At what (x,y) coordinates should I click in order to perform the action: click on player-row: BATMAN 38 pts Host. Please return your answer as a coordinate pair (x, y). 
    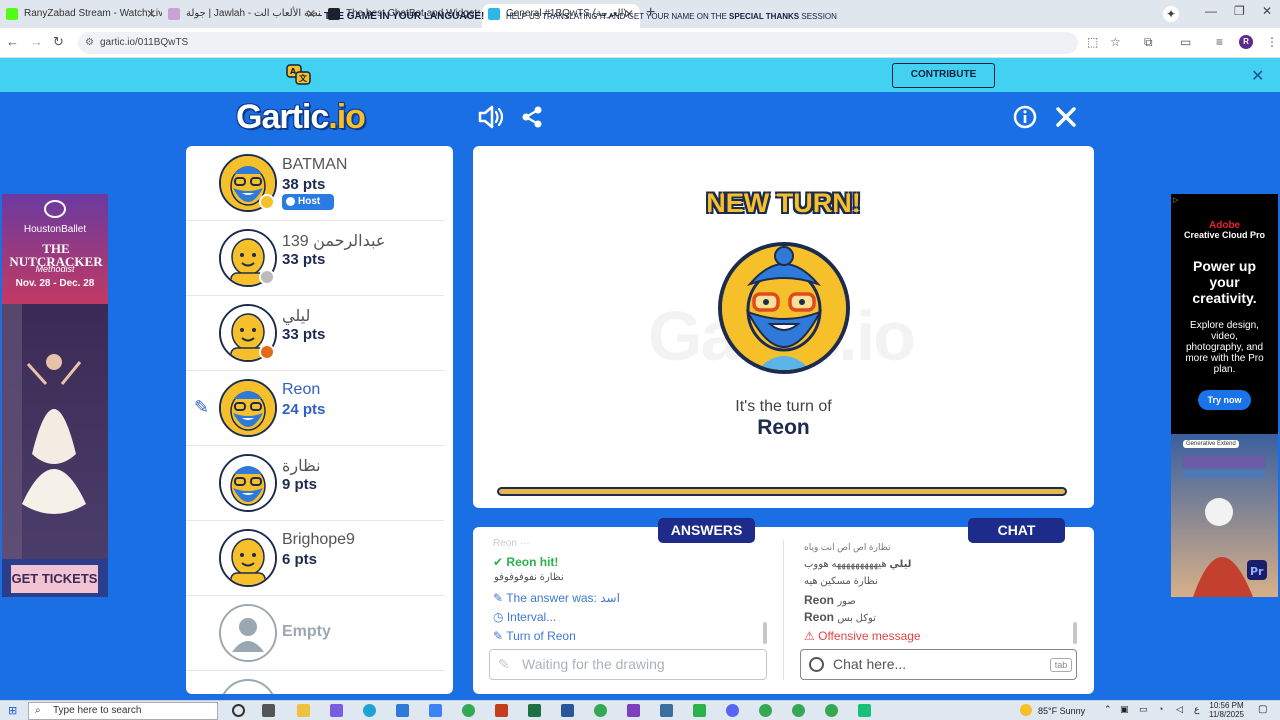
    Looking at the image, I should click on (315, 183).